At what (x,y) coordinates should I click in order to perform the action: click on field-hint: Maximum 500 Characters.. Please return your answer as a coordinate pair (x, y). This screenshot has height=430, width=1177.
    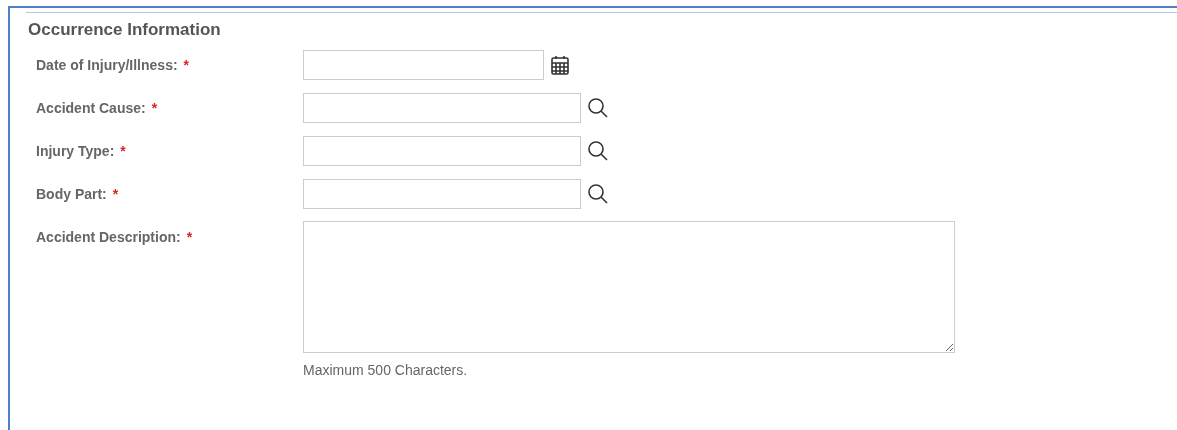
    Looking at the image, I should click on (386, 370).